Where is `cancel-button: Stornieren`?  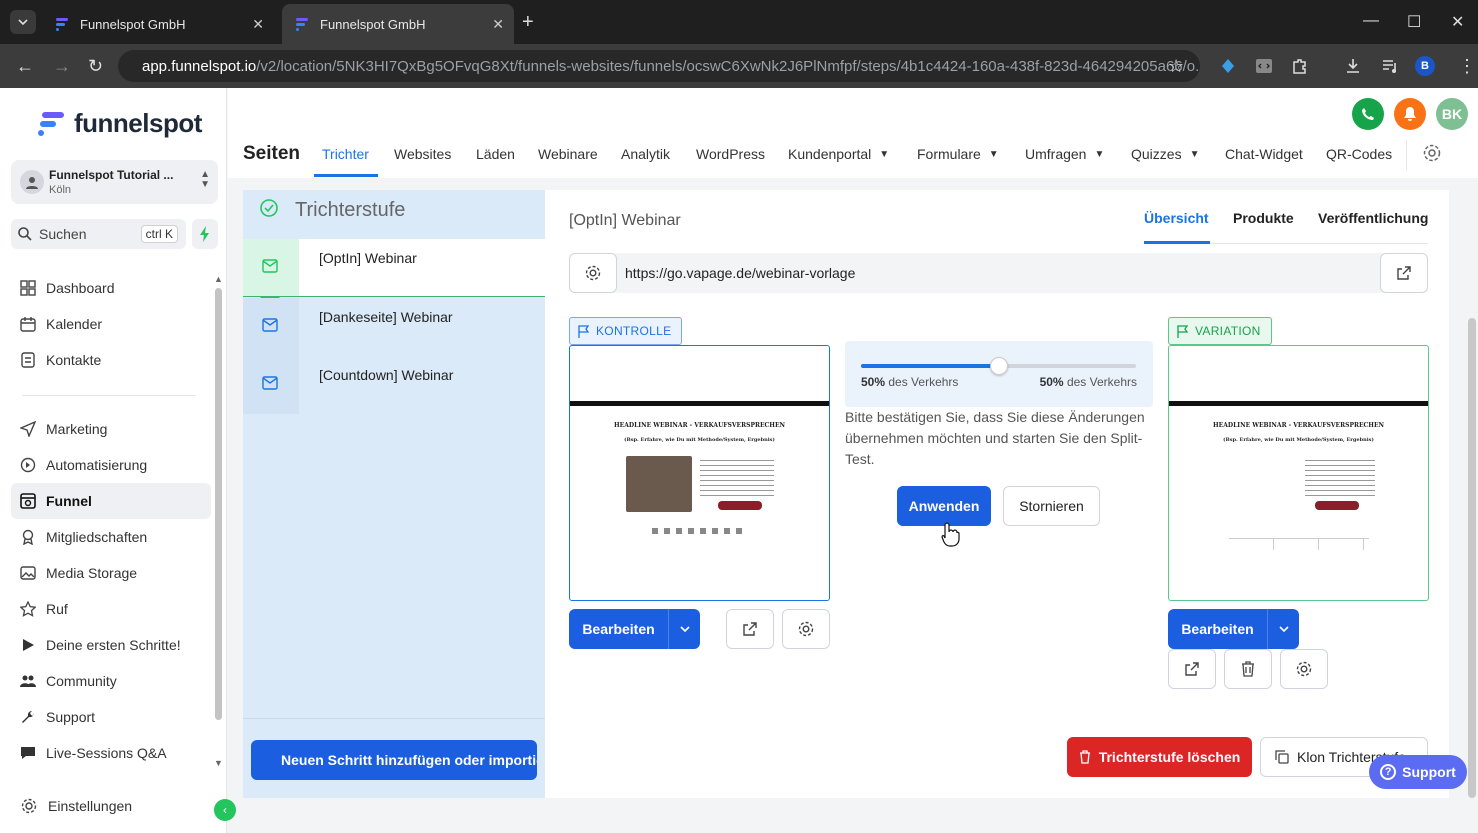 cancel-button: Stornieren is located at coordinates (1051, 506).